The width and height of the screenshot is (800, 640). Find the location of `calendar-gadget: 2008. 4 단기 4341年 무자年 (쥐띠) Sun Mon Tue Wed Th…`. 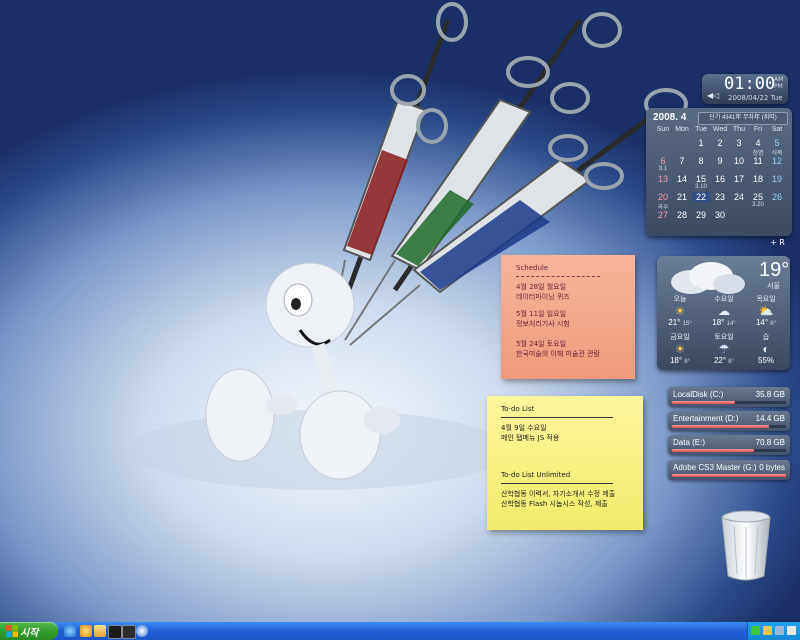

calendar-gadget: 2008. 4 단기 4341年 무자年 (쥐띠) Sun Mon Tue Wed Th… is located at coordinates (719, 172).